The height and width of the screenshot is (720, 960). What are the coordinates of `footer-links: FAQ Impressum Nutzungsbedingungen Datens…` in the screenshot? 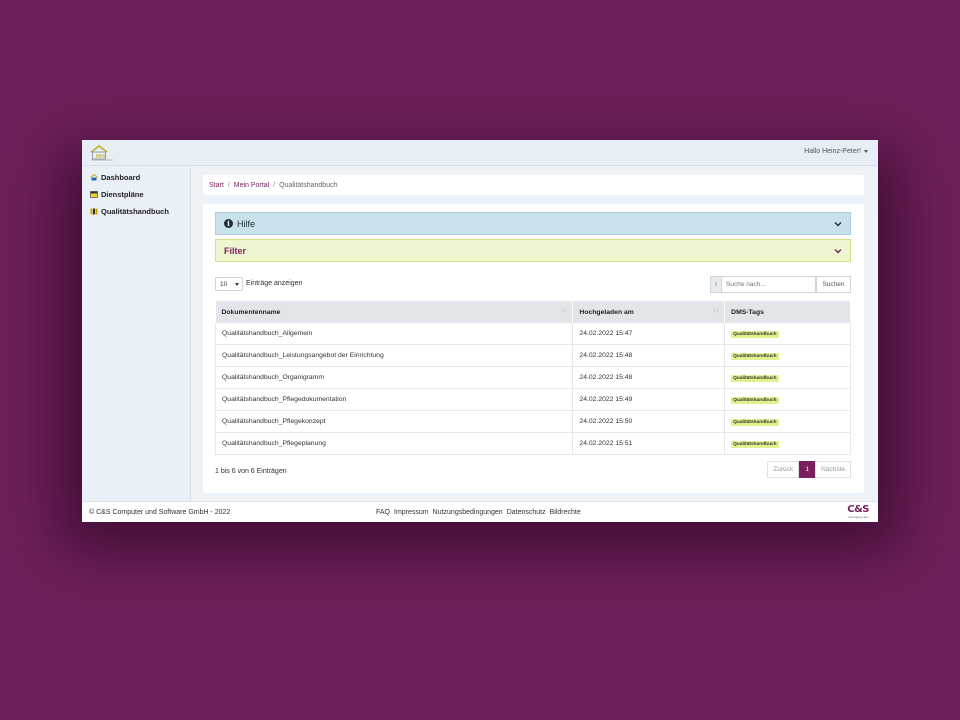 It's located at (478, 512).